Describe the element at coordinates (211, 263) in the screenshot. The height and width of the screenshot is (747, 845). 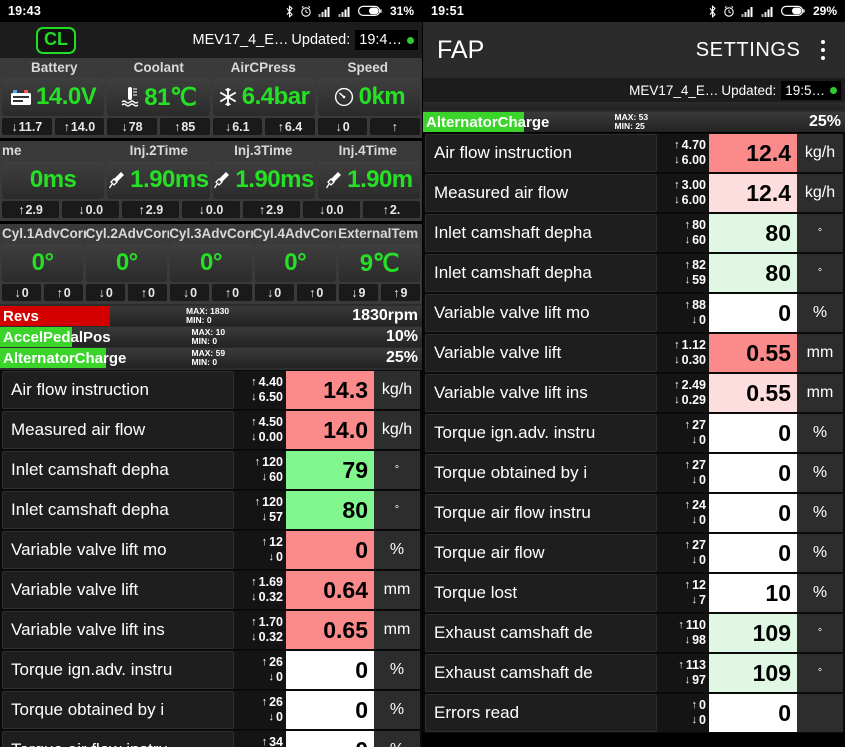
I see `gauge-cell-cyl3advcorr: 0°` at that location.